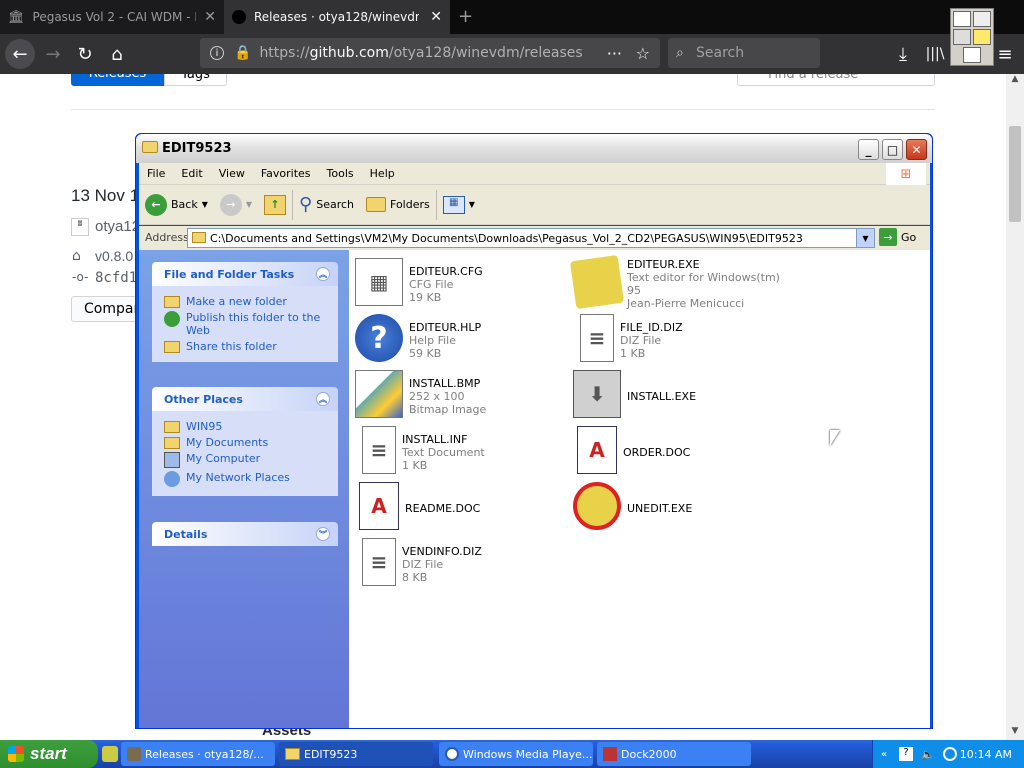 This screenshot has height=768, width=1024. I want to click on menu-icon: ≡, so click(1005, 54).